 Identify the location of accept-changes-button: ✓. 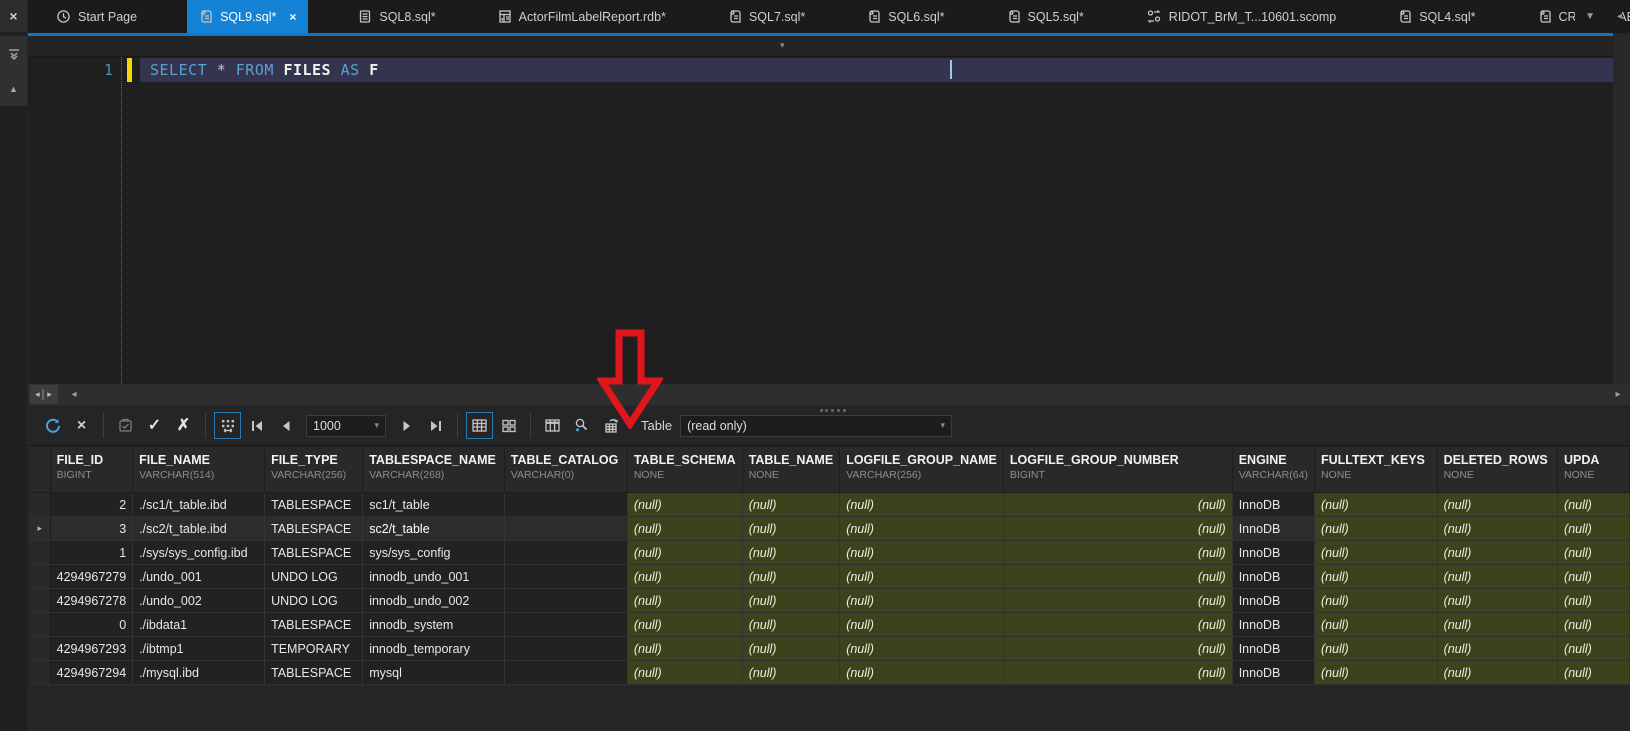
(154, 425).